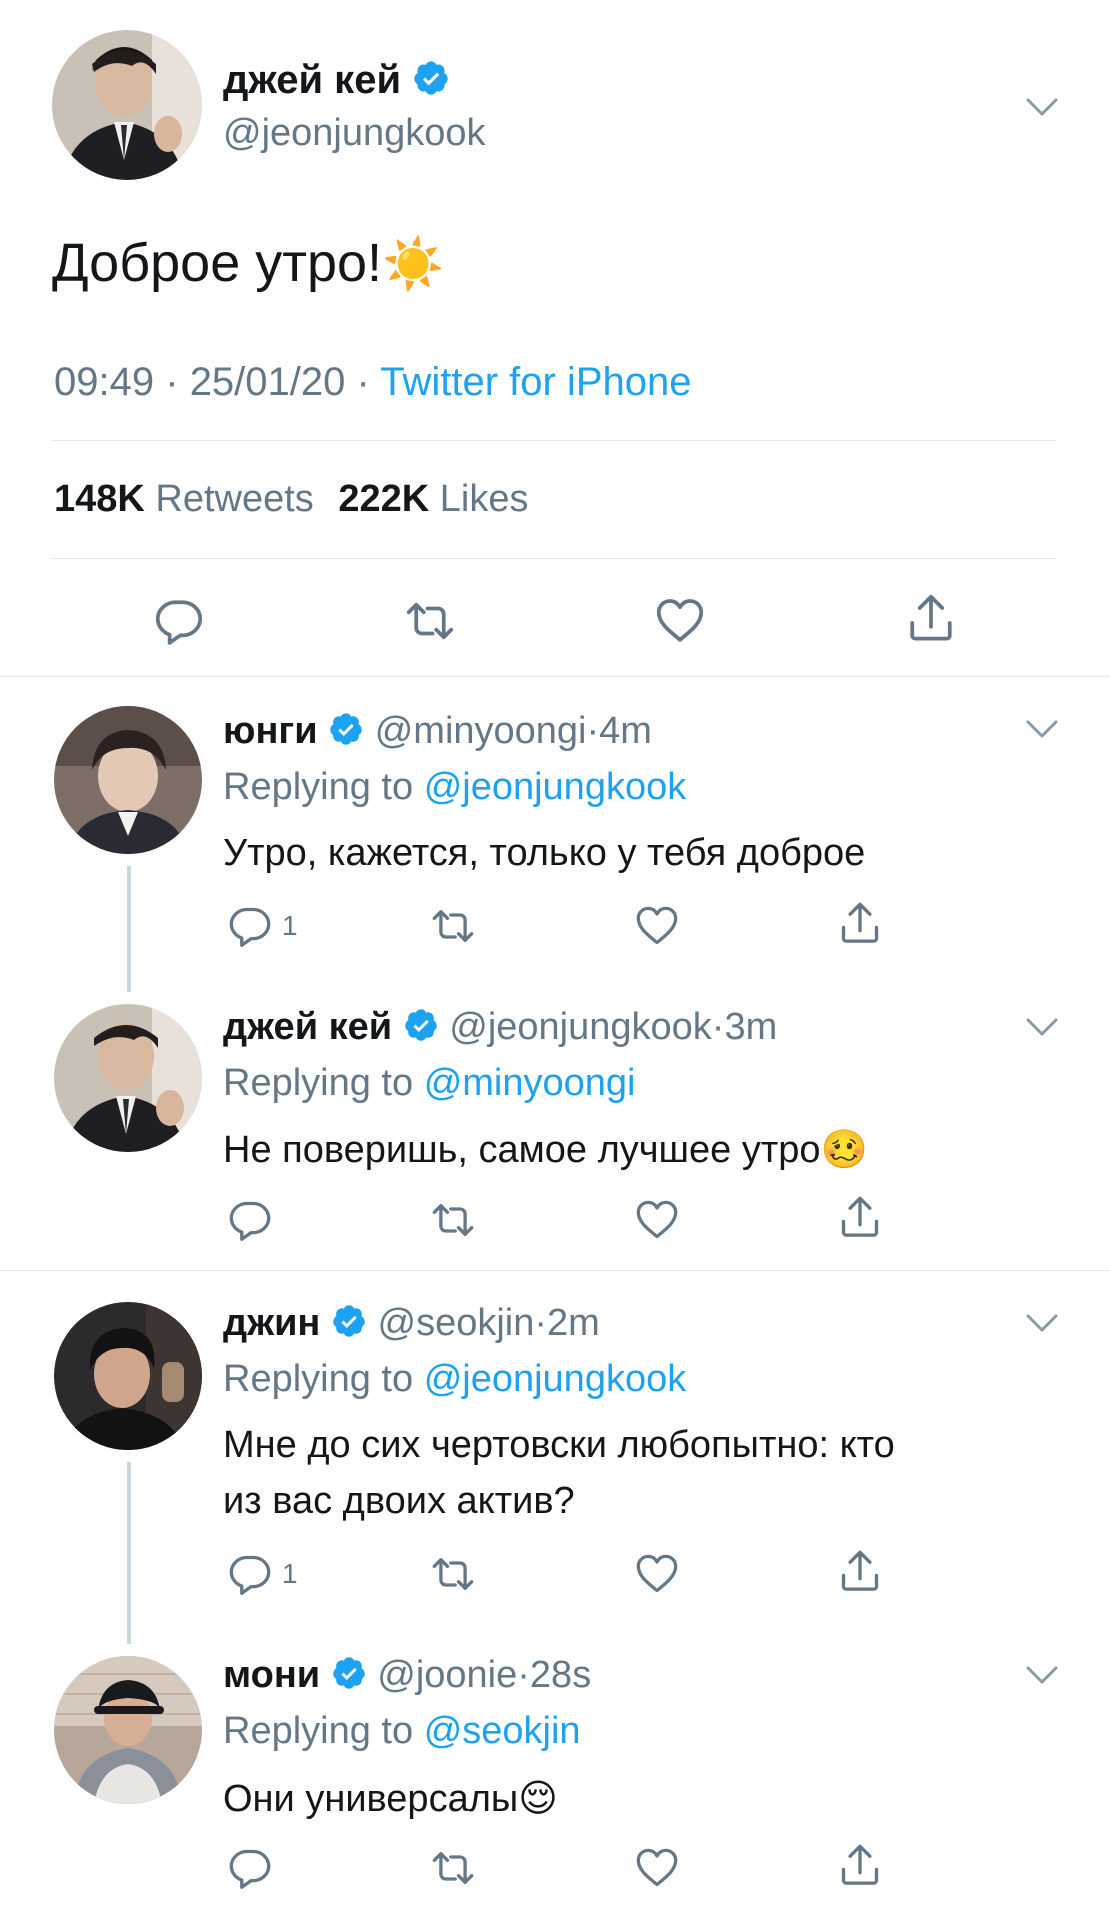 Image resolution: width=1110 pixels, height=1920 pixels. Describe the element at coordinates (751, 1027) in the screenshot. I see `timestamp: 3m` at that location.